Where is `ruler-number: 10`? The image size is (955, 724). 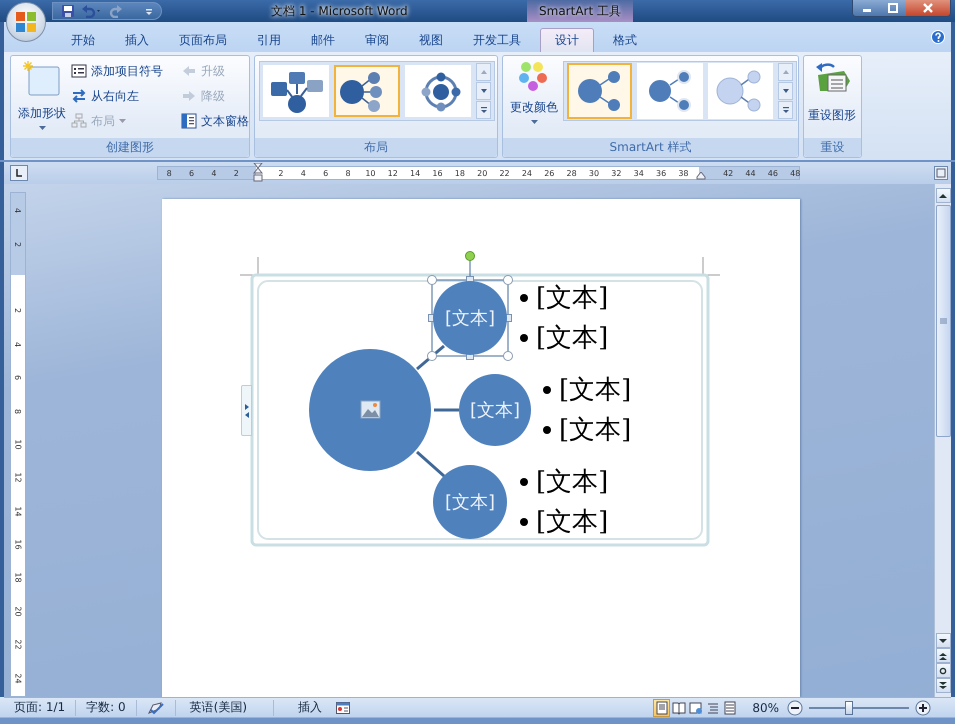
ruler-number: 10 is located at coordinates (18, 444).